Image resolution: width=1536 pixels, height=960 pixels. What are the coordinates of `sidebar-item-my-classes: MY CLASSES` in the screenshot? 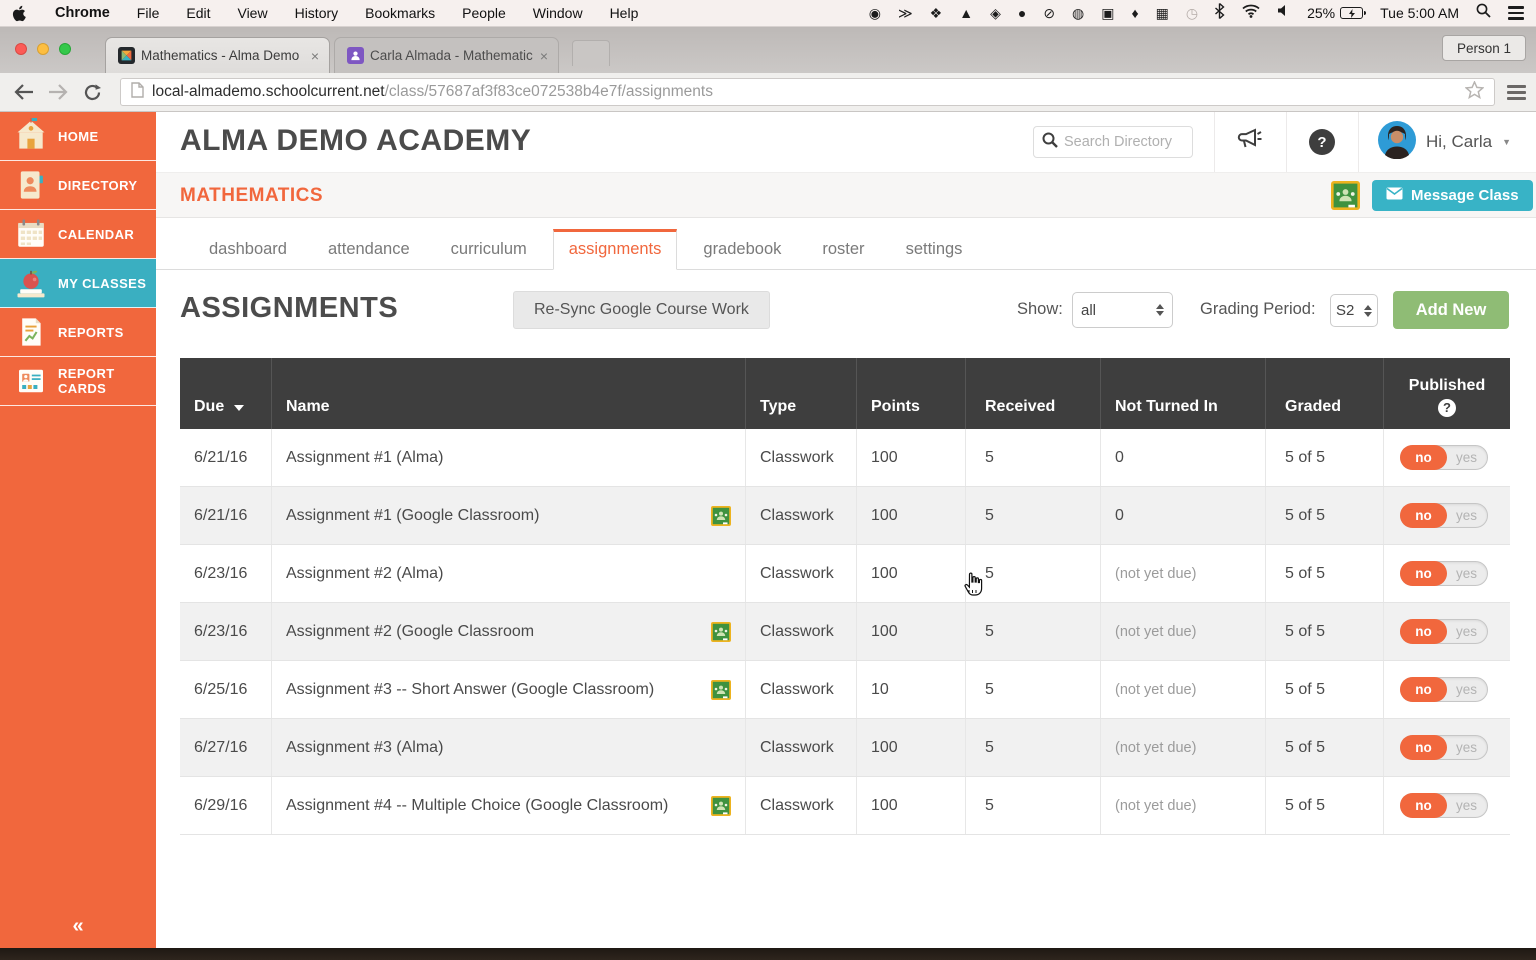 It's located at (78, 283).